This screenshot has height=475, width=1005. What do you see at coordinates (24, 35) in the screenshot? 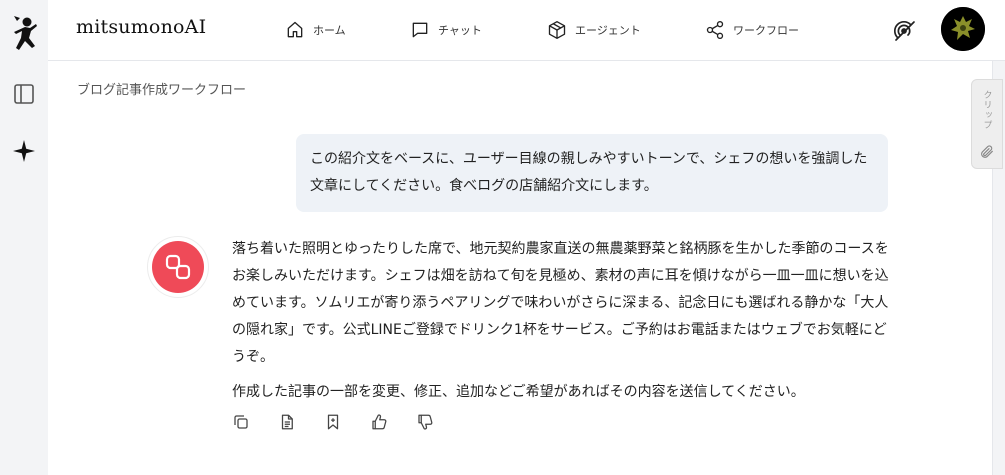
I see `ninja-logo-icon` at bounding box center [24, 35].